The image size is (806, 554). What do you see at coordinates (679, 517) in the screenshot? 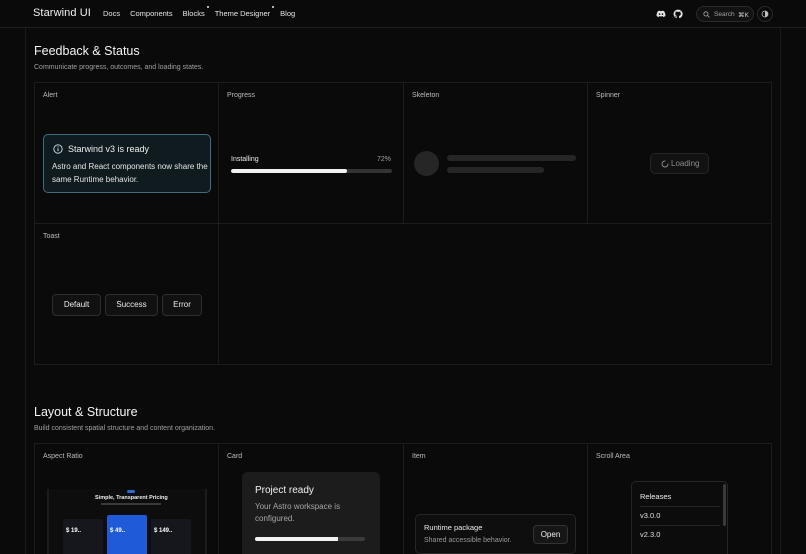
I see `scroll-area: Releases v3.0.0 v2.3.0` at bounding box center [679, 517].